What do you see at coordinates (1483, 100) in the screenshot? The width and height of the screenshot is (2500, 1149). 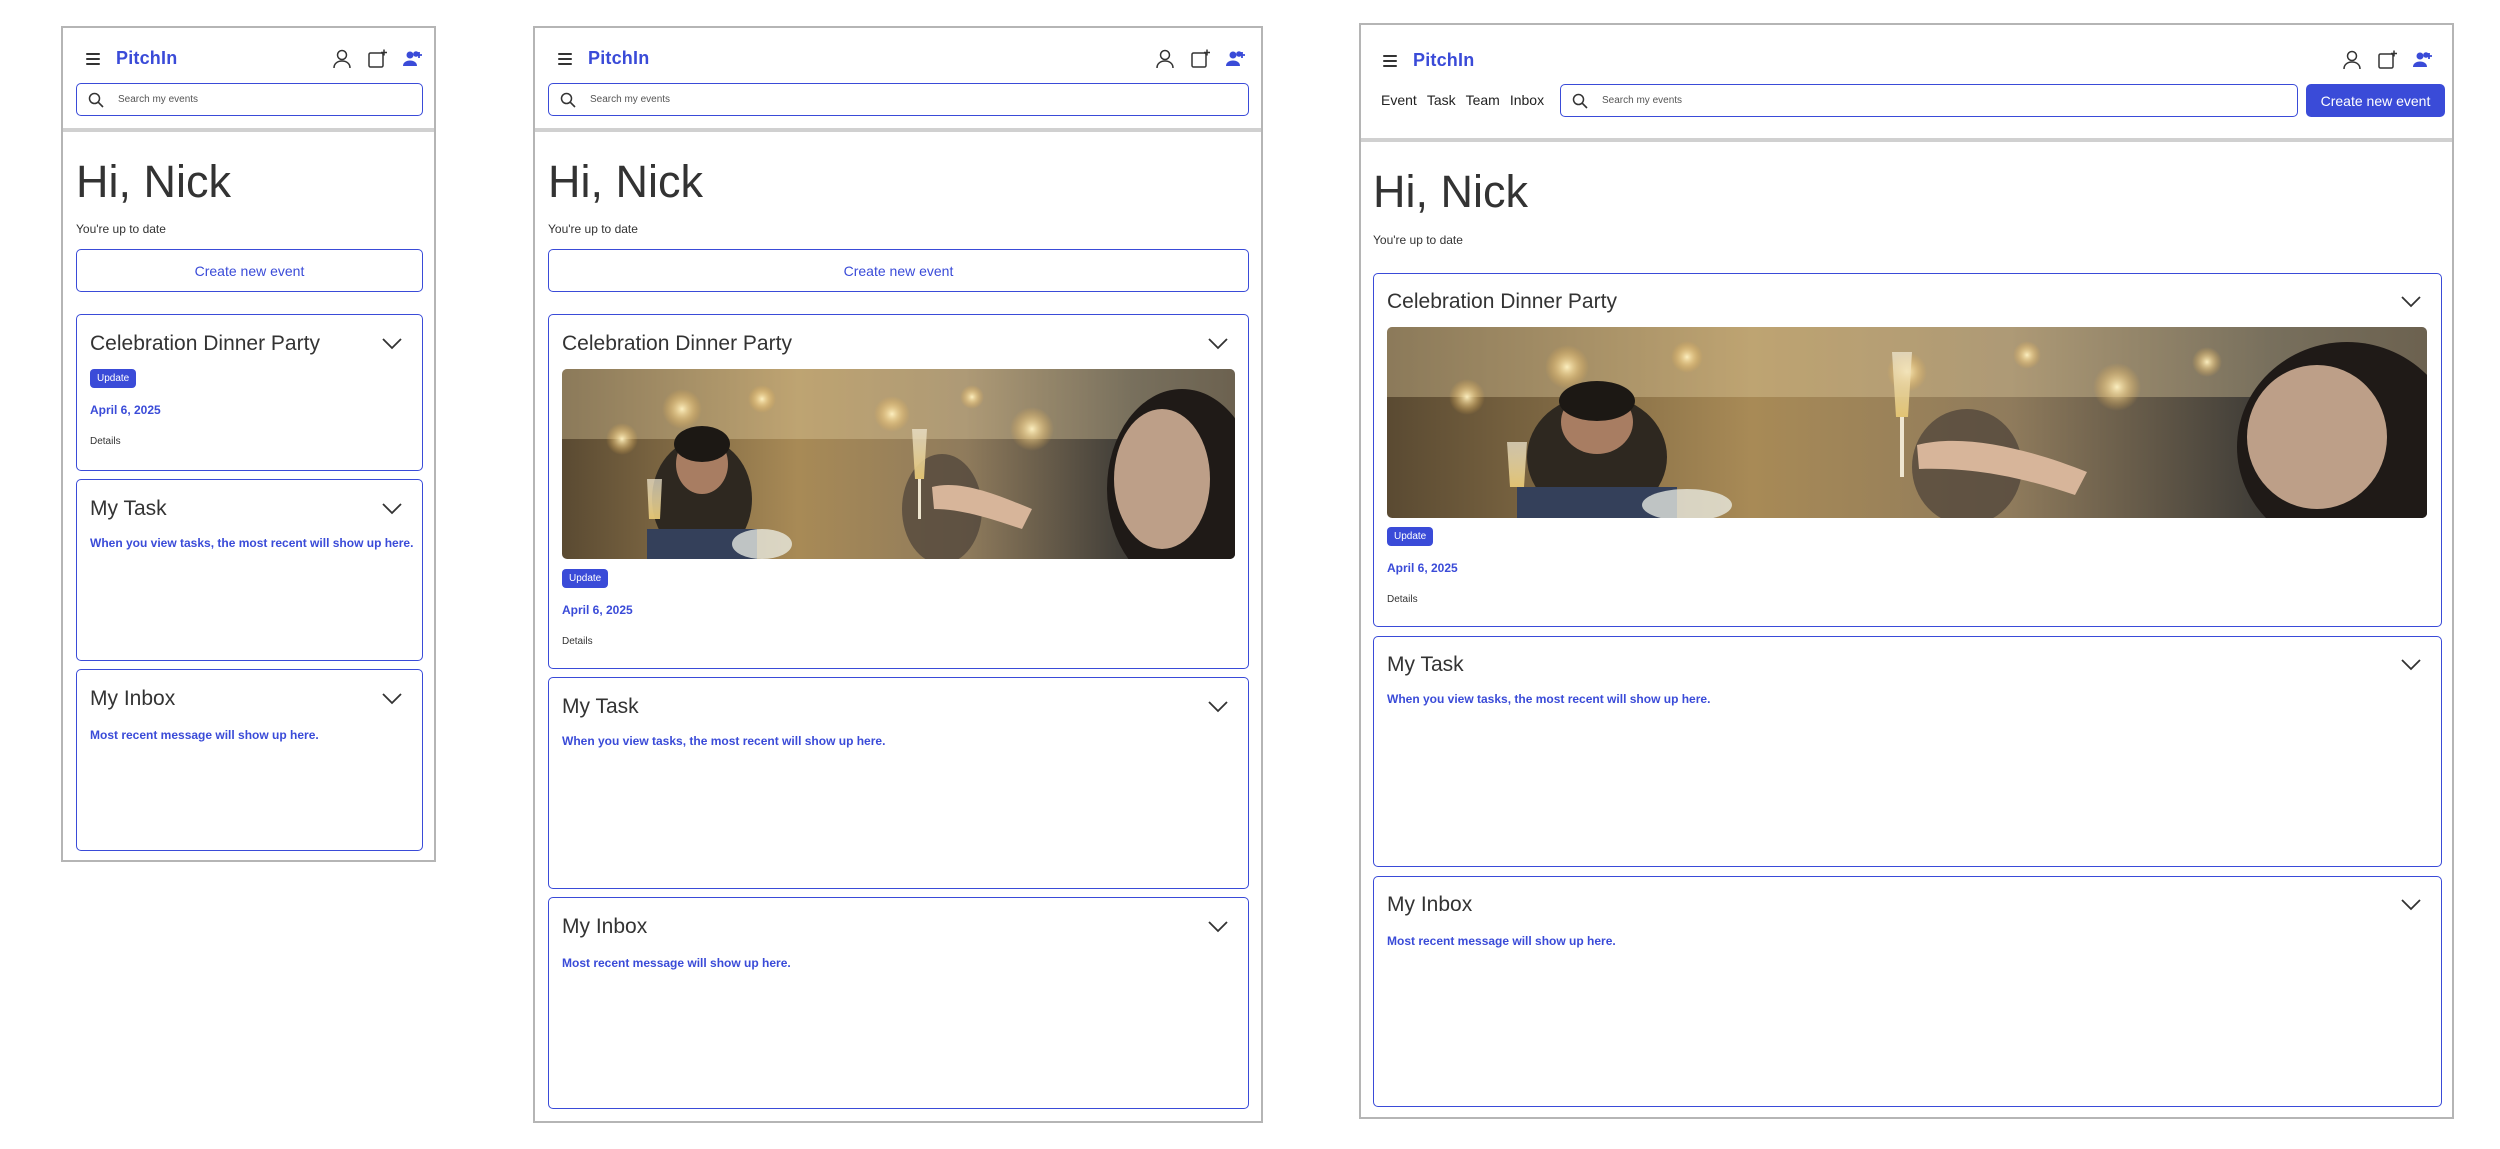 I see `nav-team: Team` at bounding box center [1483, 100].